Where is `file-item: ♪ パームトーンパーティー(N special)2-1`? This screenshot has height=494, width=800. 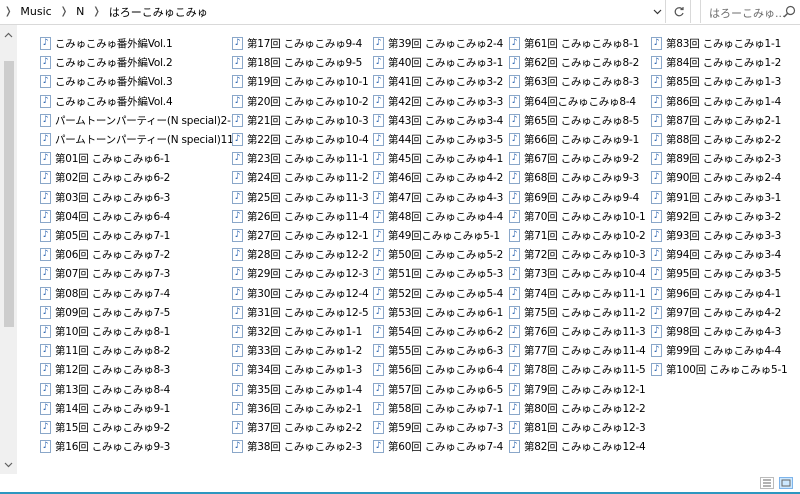 file-item: ♪ パームトーンパーティー(N special)2-1 is located at coordinates (138, 120).